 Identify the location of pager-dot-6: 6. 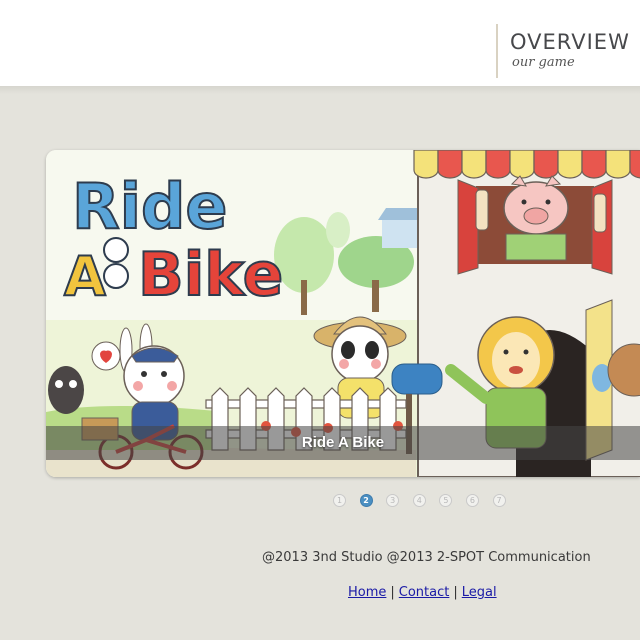
(472, 500).